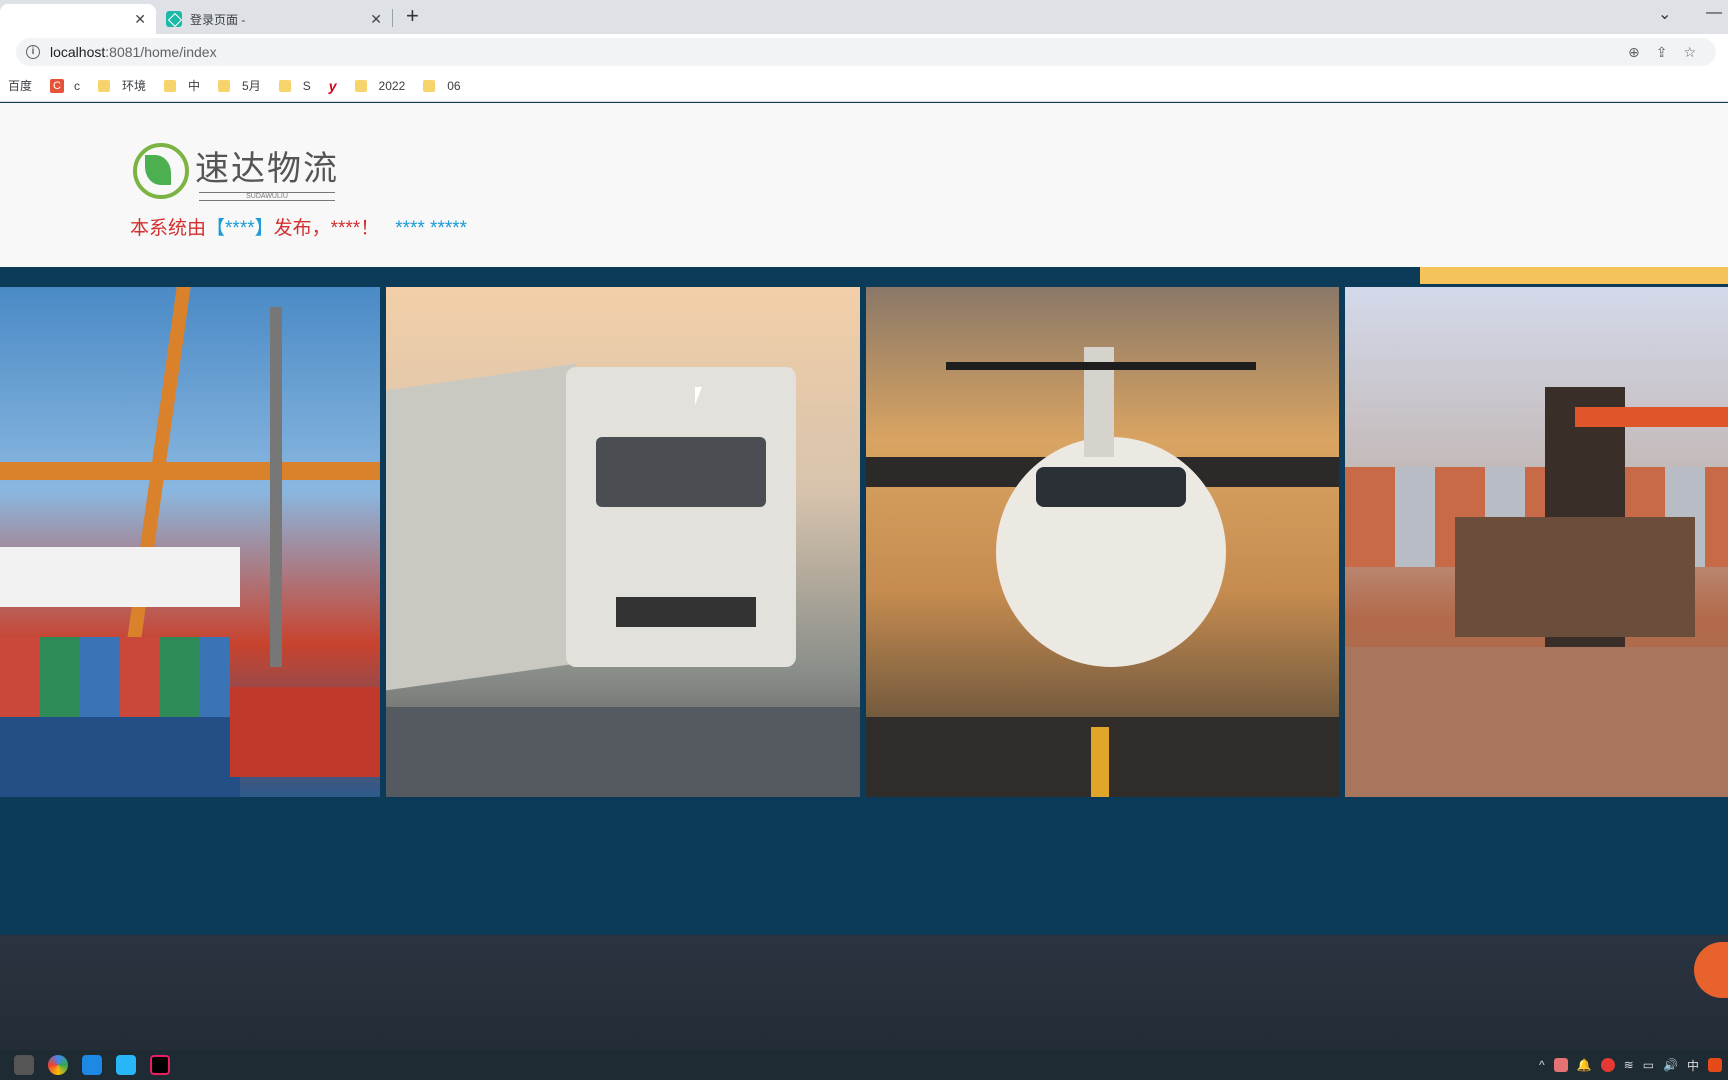  Describe the element at coordinates (431, 228) in the screenshot. I see `contact-info: **** *****` at that location.